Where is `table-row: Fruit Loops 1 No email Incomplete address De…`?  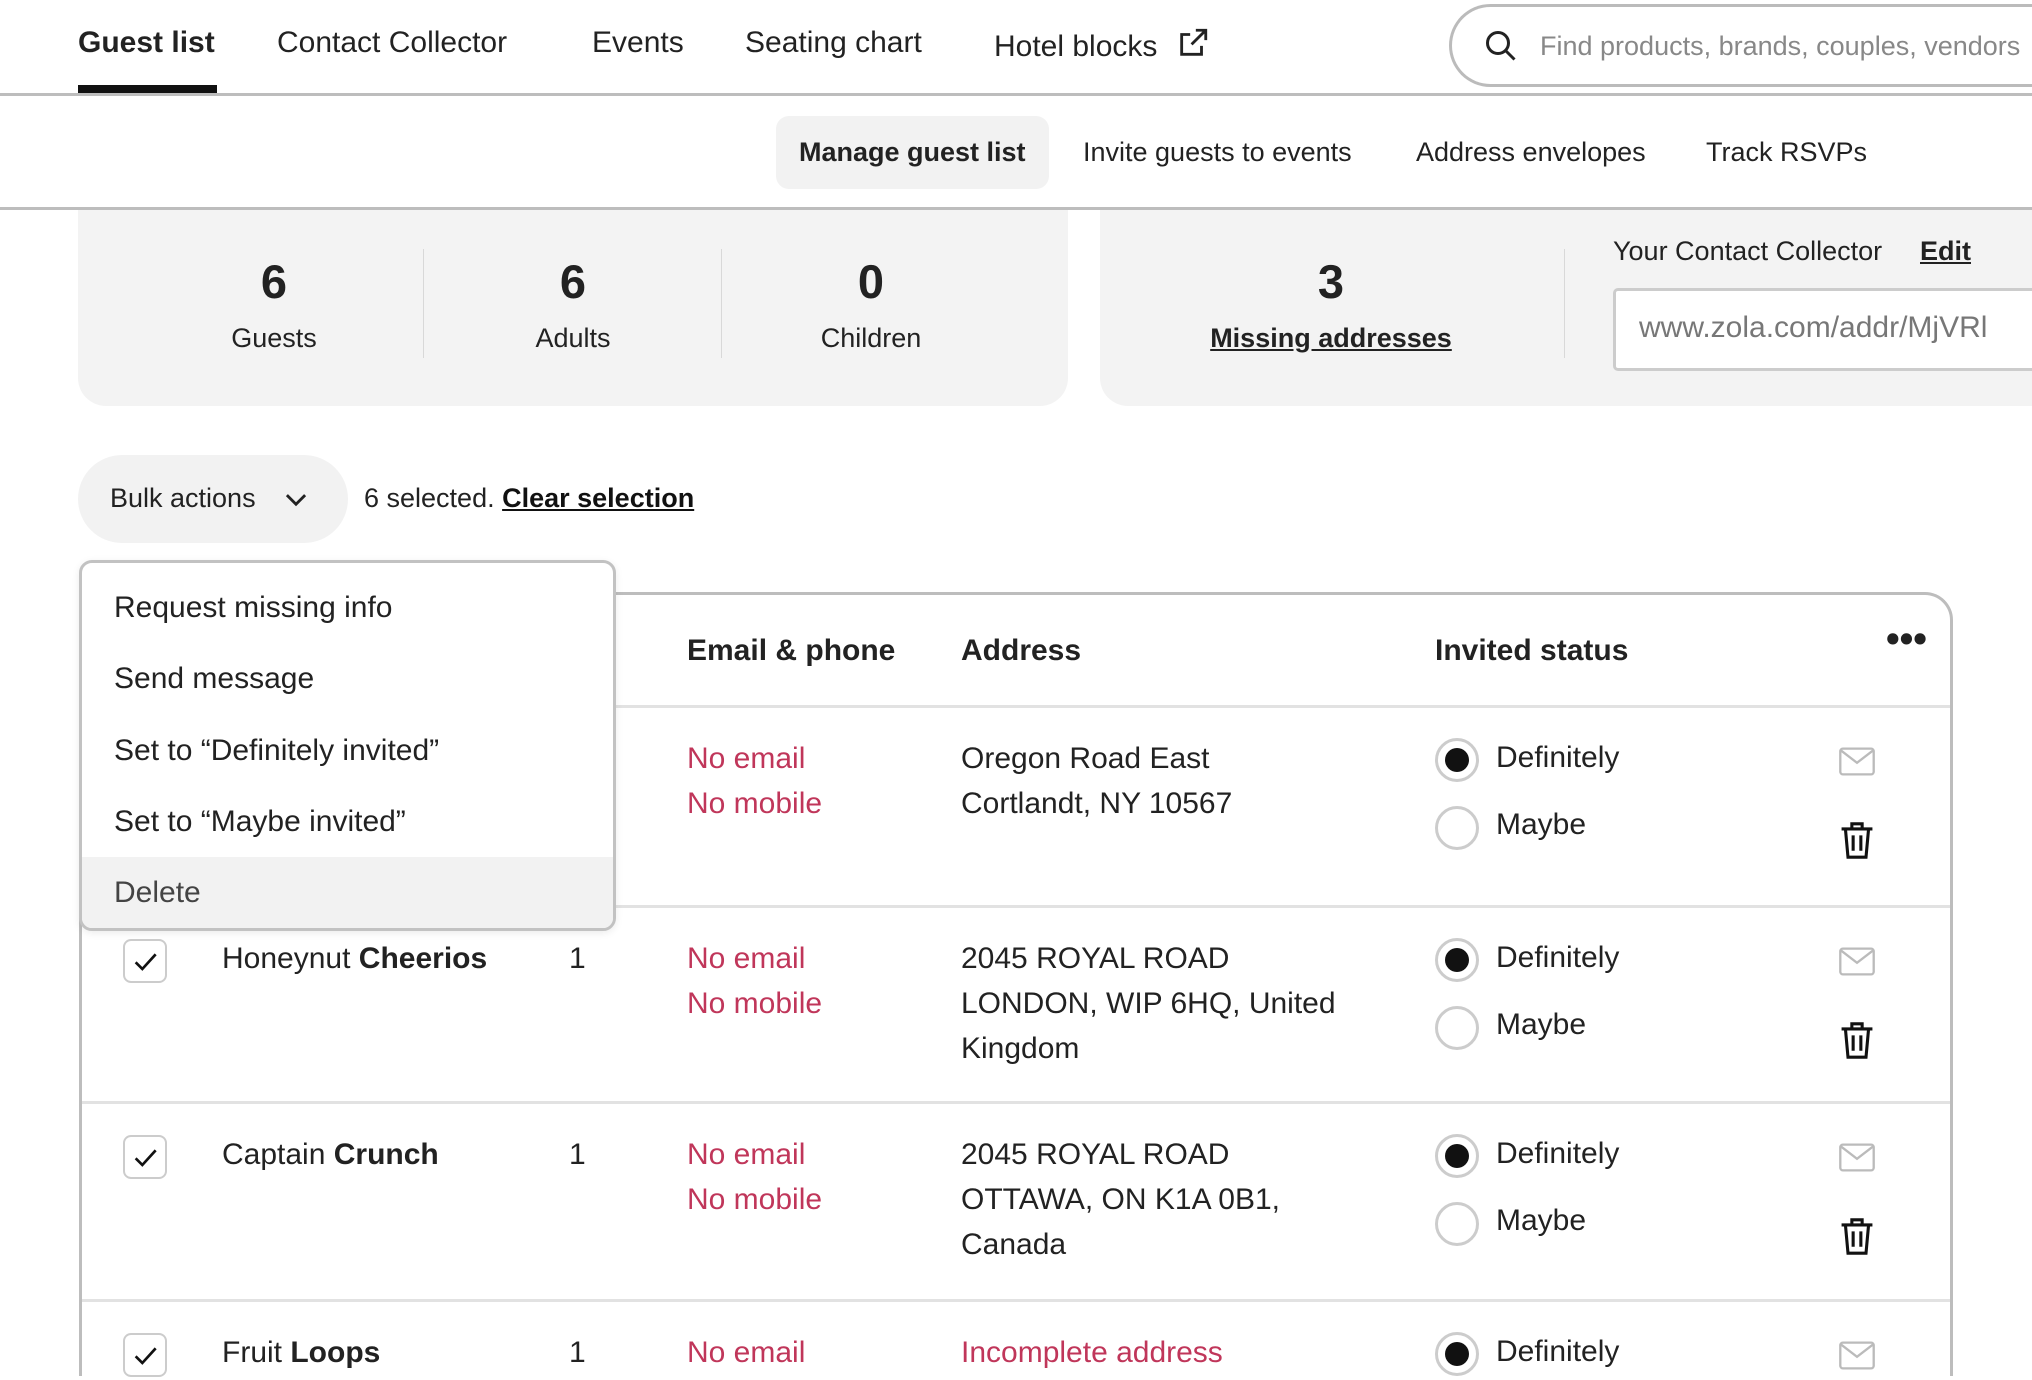 table-row: Fruit Loops 1 No email Incomplete address De… is located at coordinates (1016, 1338).